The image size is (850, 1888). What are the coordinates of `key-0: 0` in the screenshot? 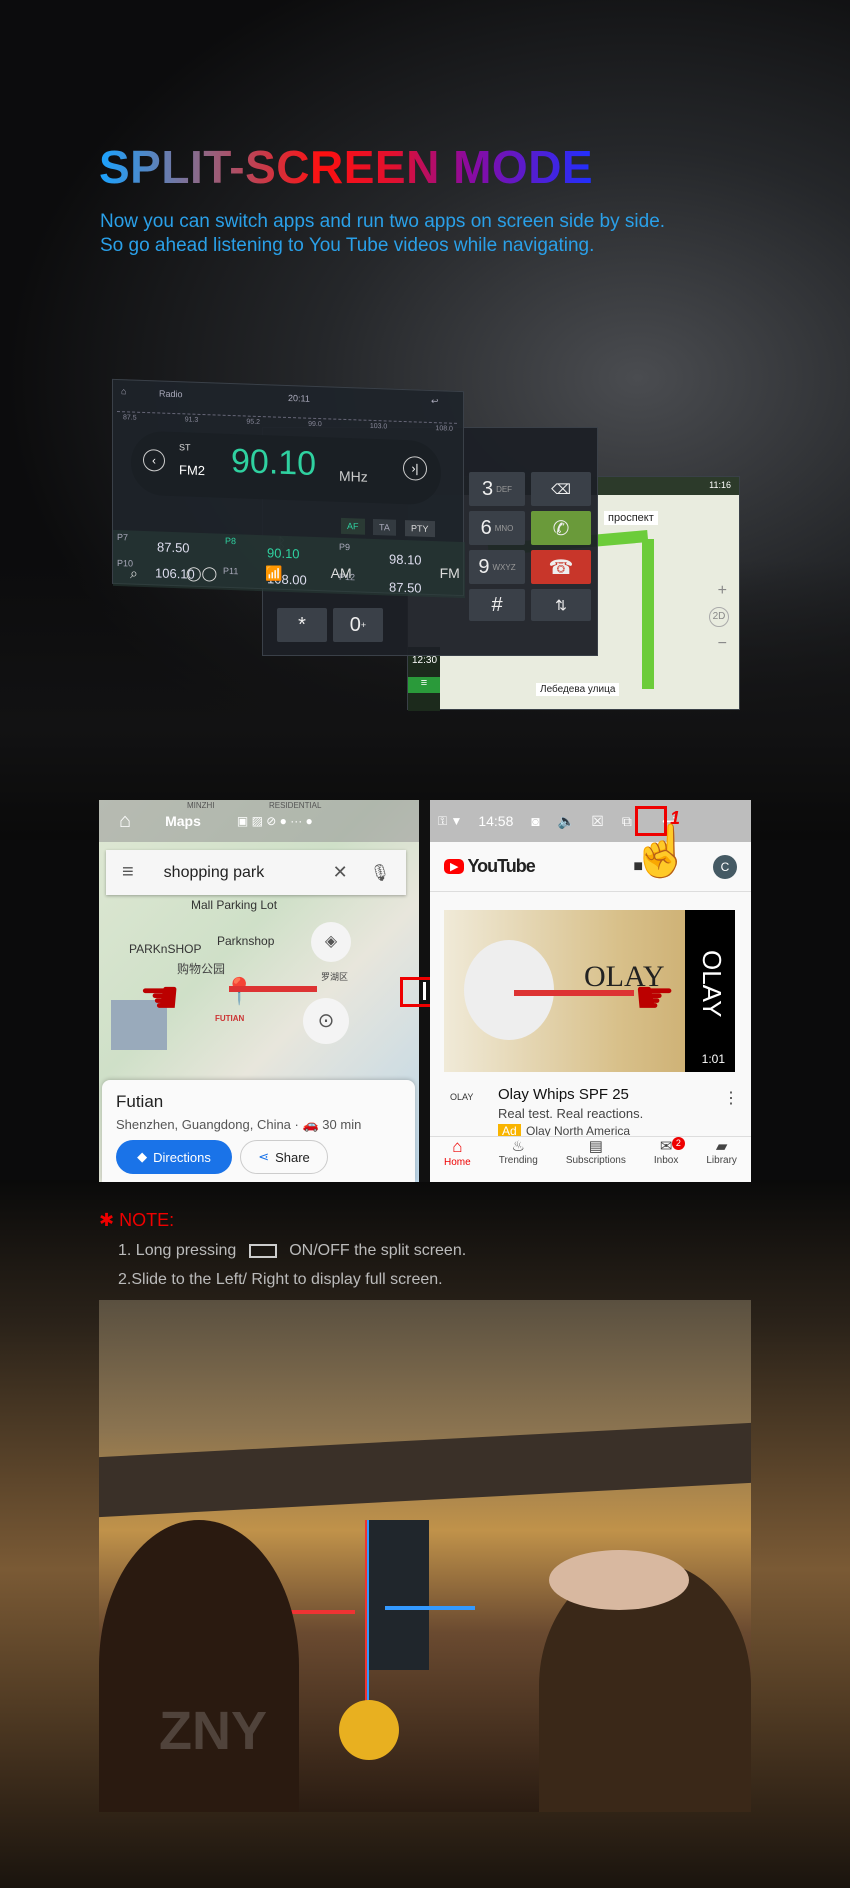 It's located at (355, 625).